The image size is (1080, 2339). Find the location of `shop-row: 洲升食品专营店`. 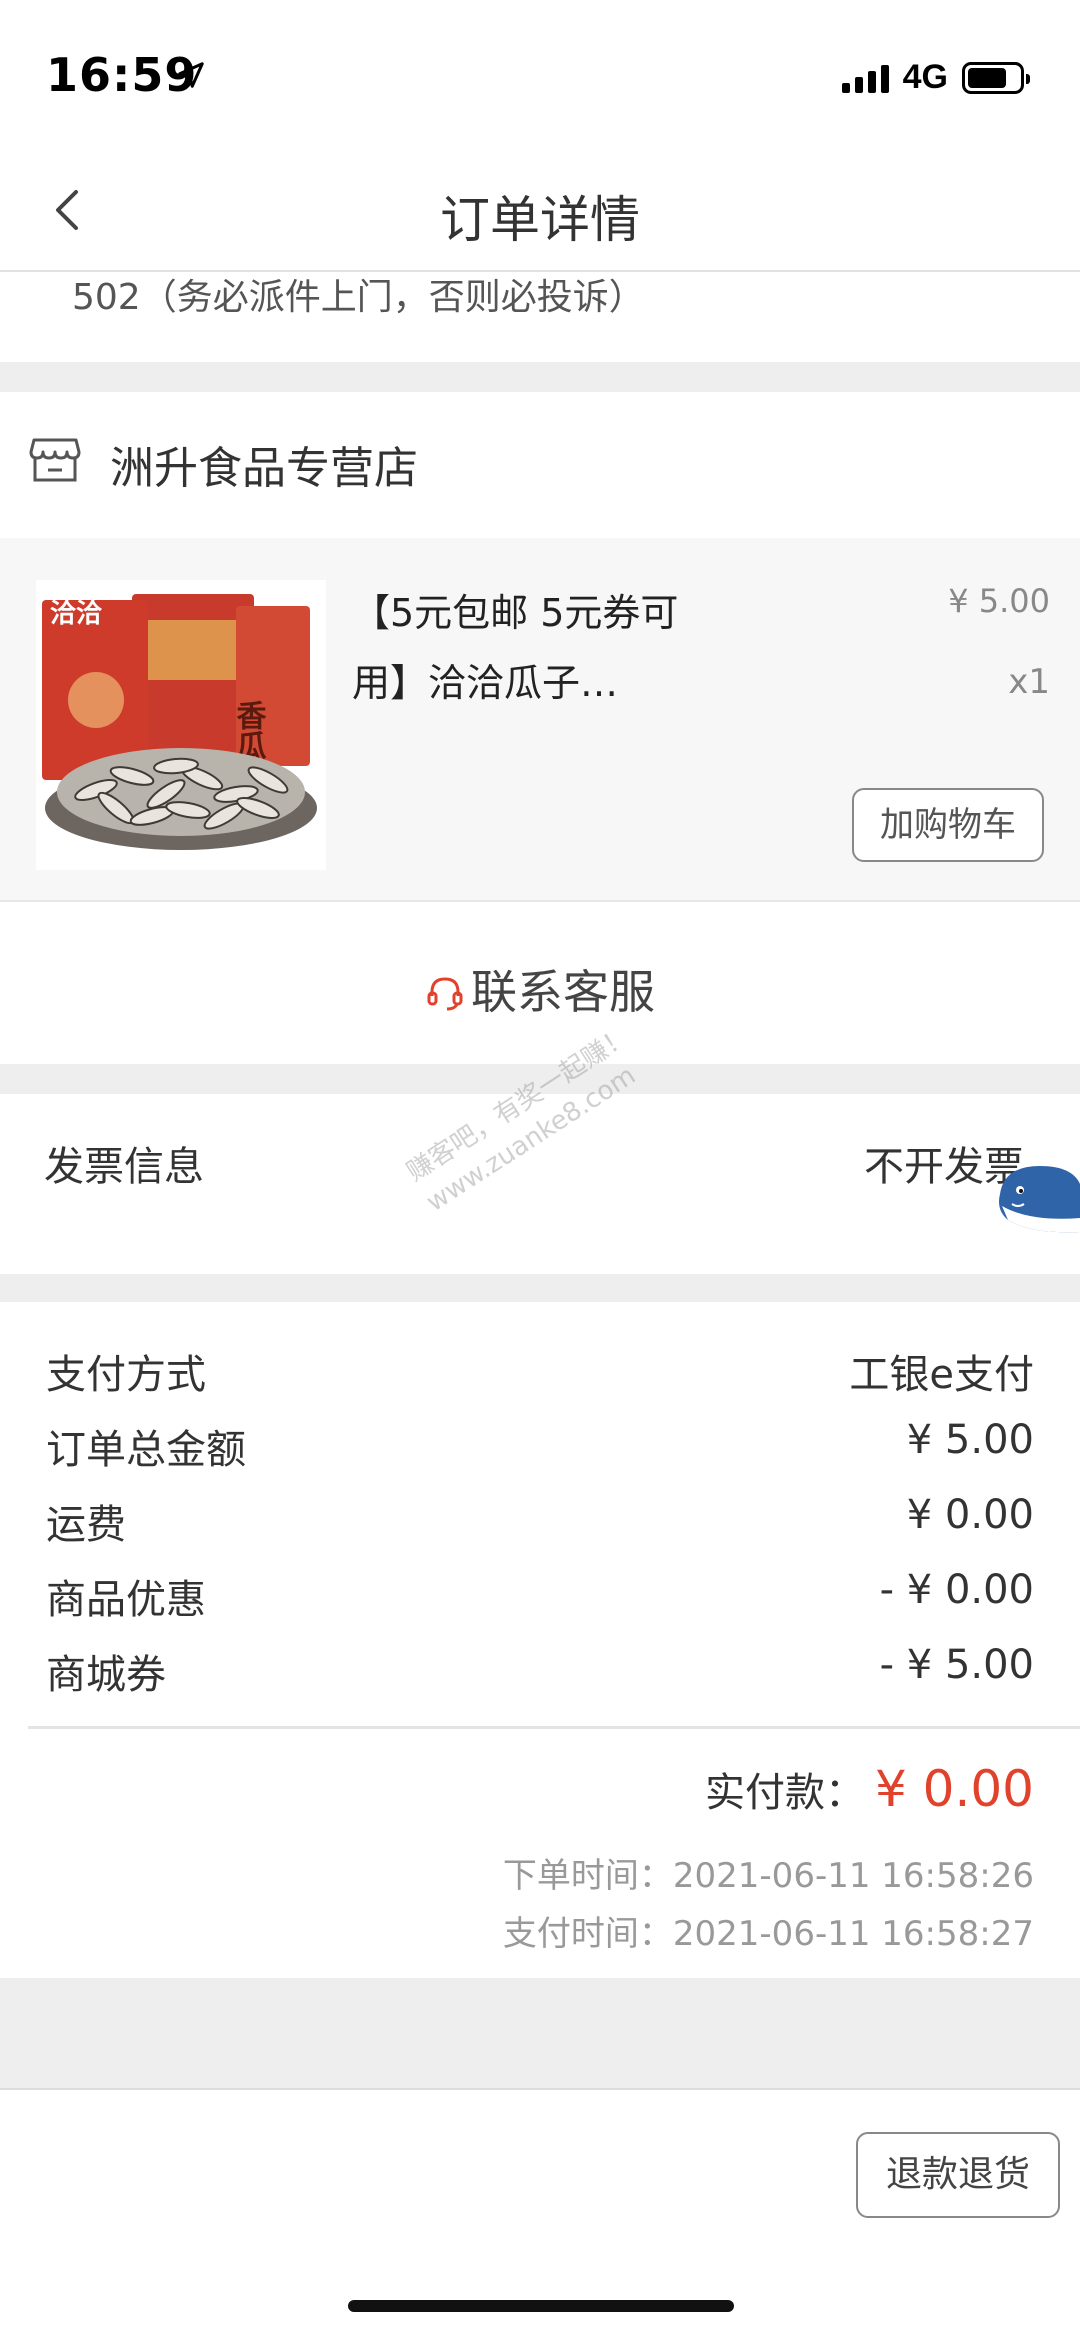

shop-row: 洲升食品专营店 is located at coordinates (540, 465).